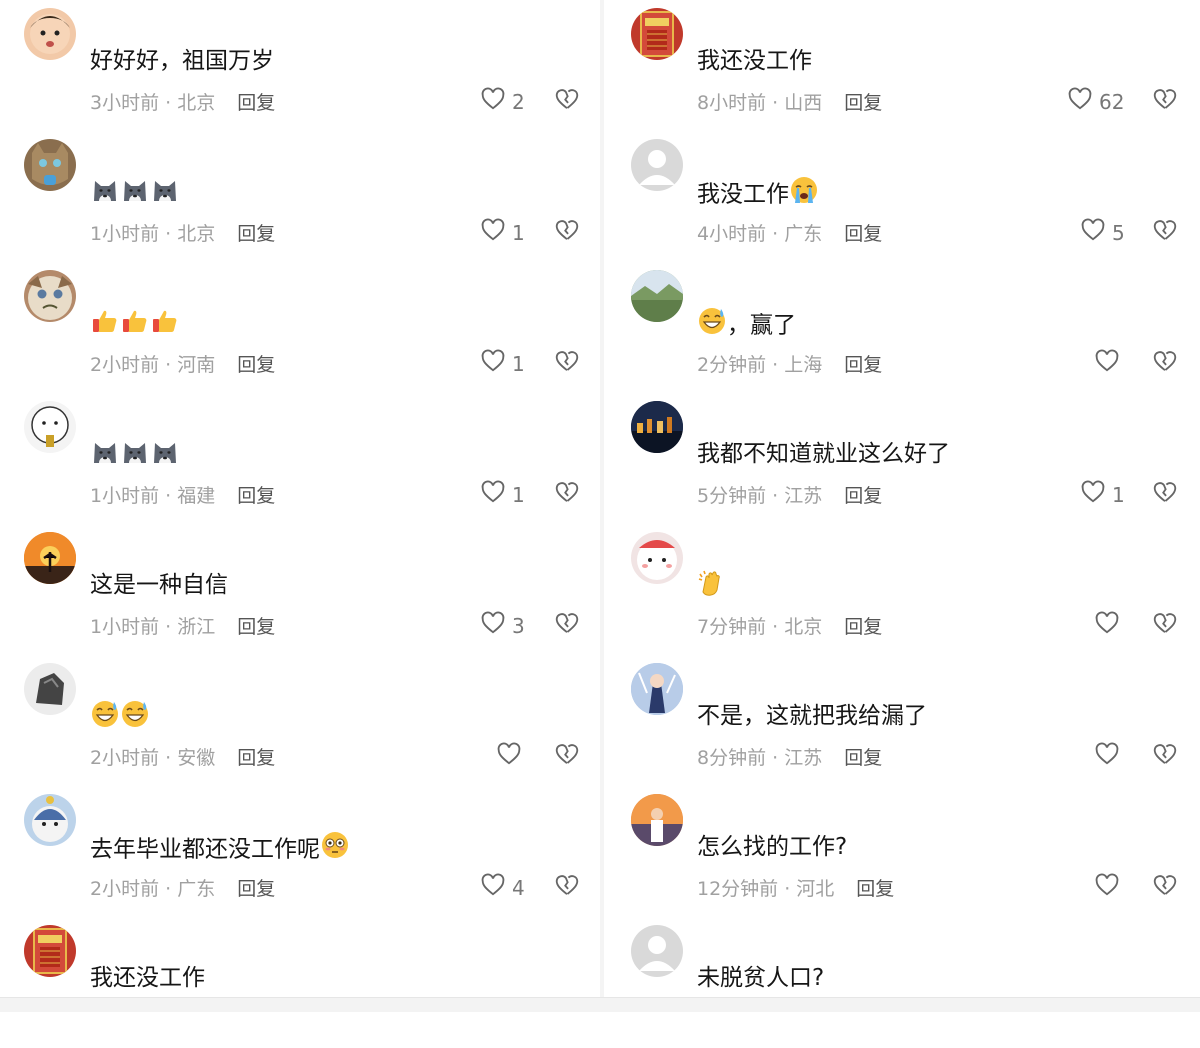 Image resolution: width=1200 pixels, height=1048 pixels. I want to click on comment-text-content: 这是一种自信, so click(159, 585).